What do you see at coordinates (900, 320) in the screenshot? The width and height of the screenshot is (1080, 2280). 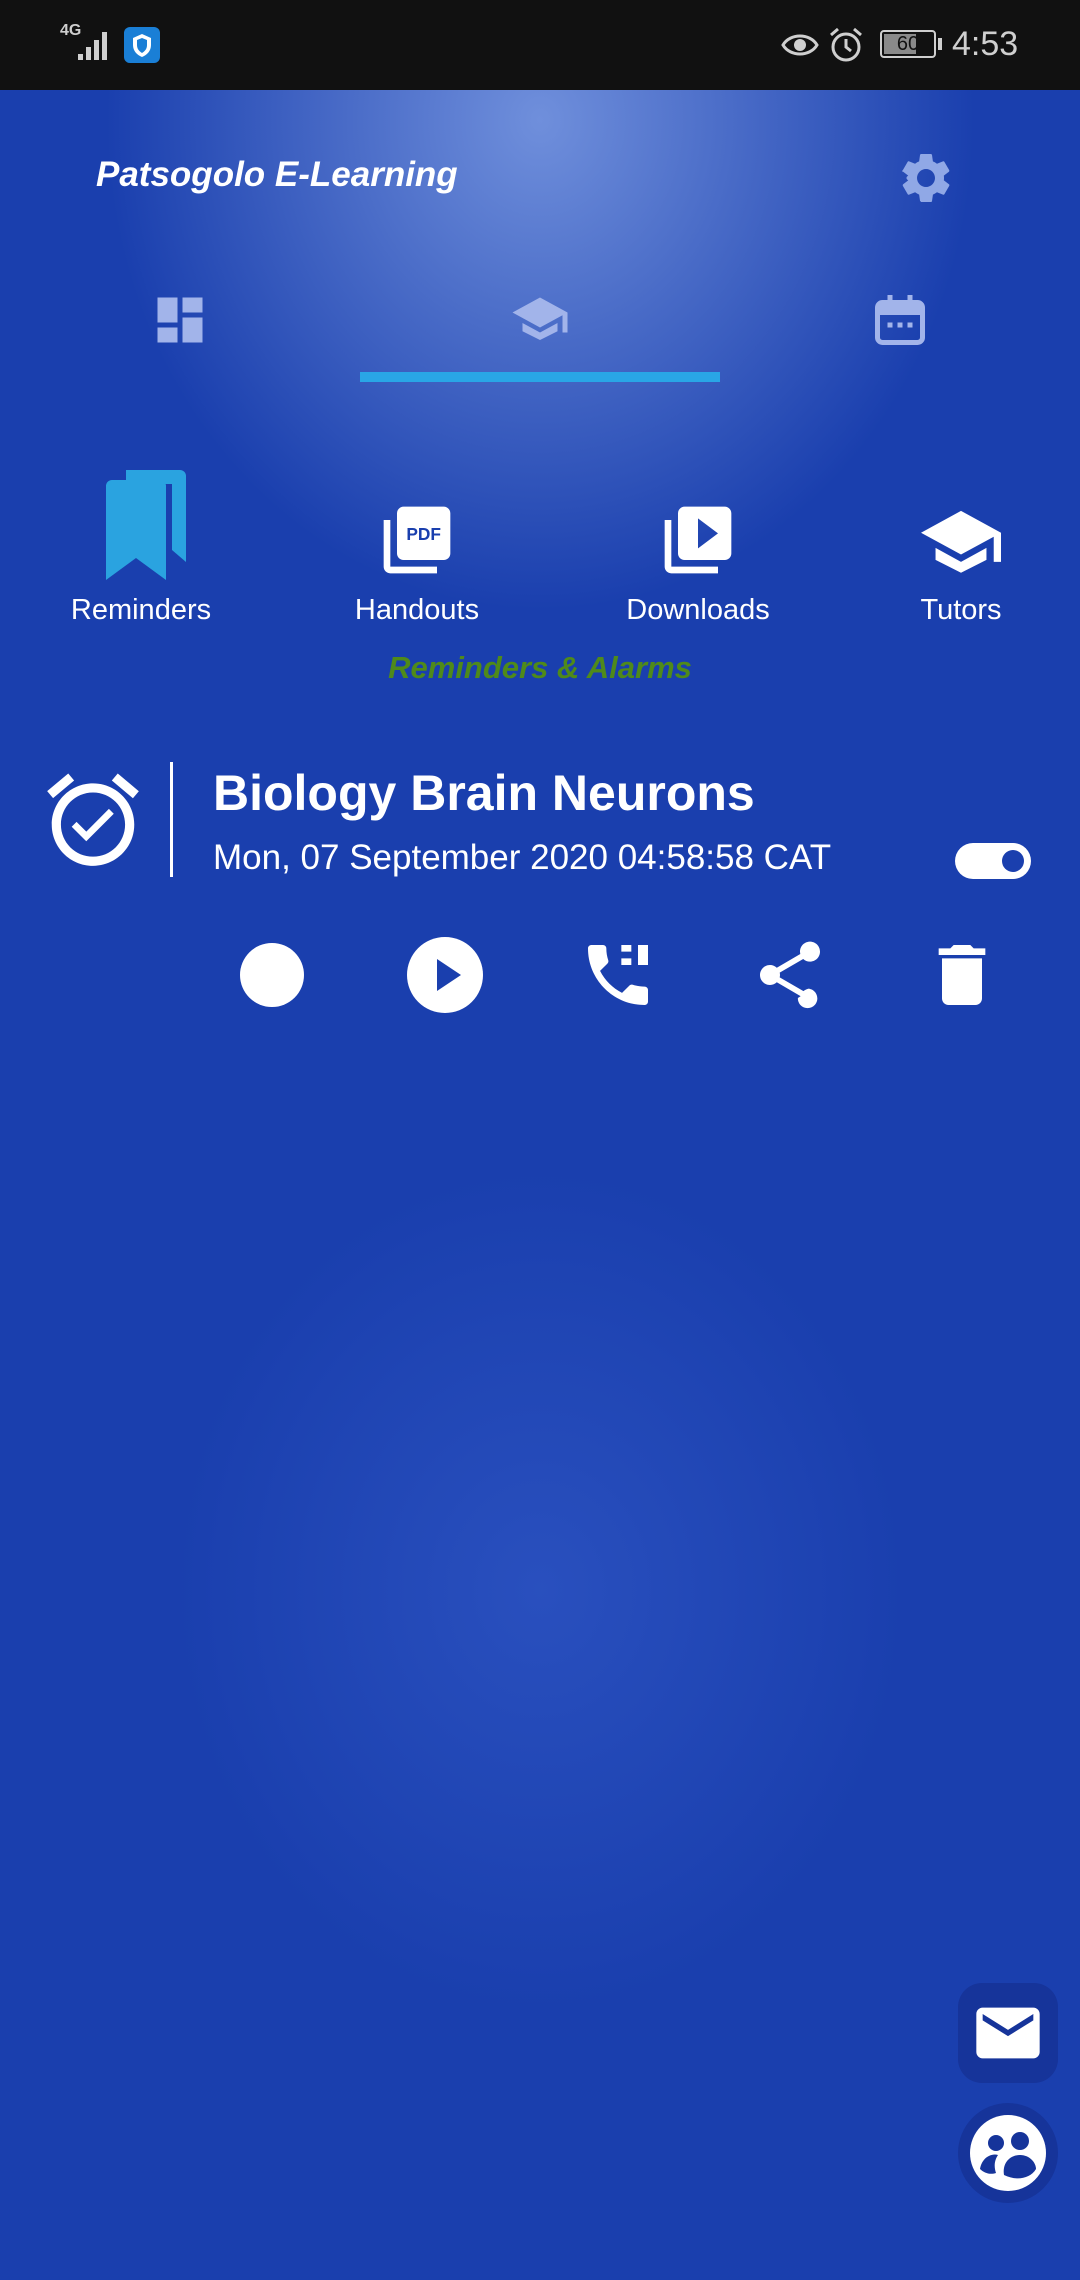 I see `calendar-icon` at bounding box center [900, 320].